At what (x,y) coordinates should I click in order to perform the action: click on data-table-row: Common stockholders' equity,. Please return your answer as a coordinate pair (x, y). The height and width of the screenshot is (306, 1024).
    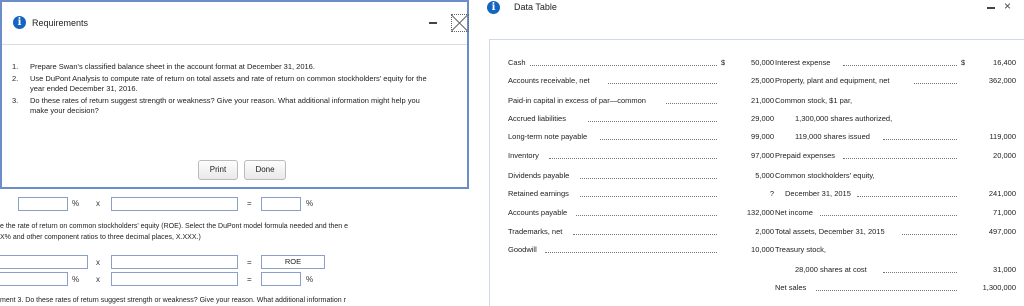
    Looking at the image, I should click on (757, 176).